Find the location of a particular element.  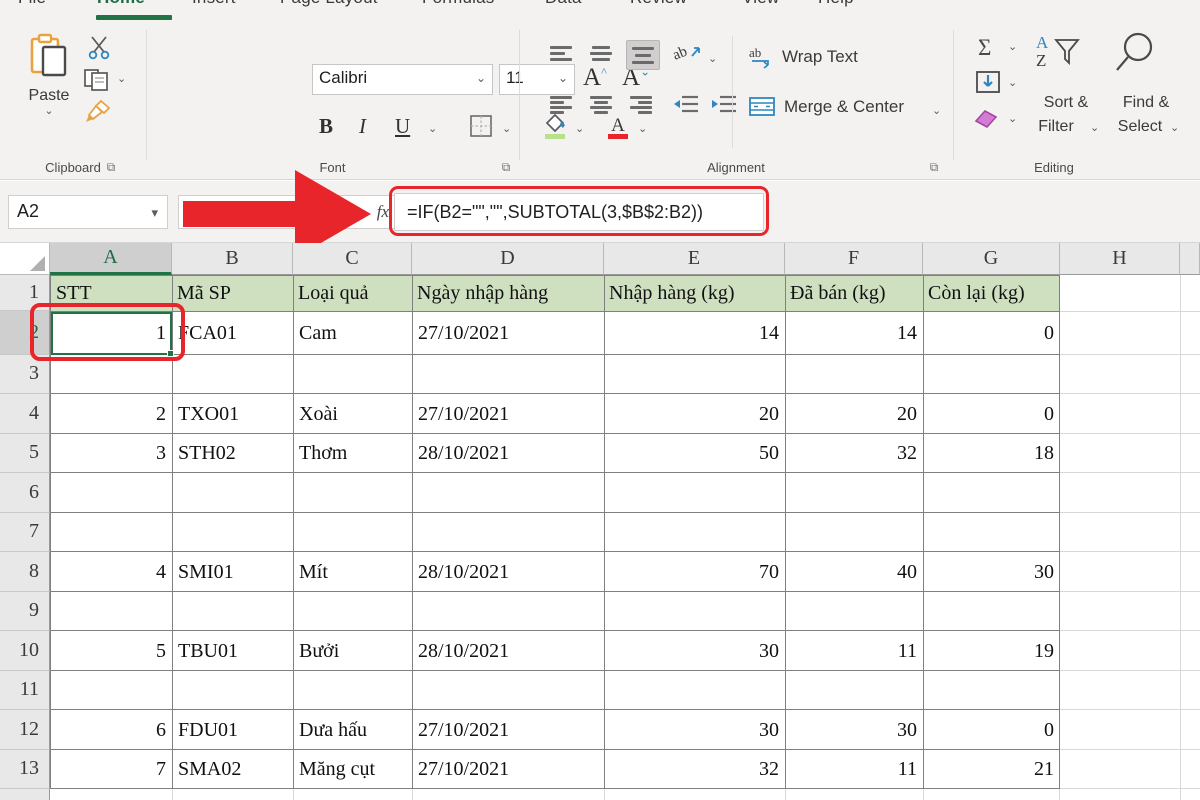

fx-icon: fx is located at coordinates (383, 212).